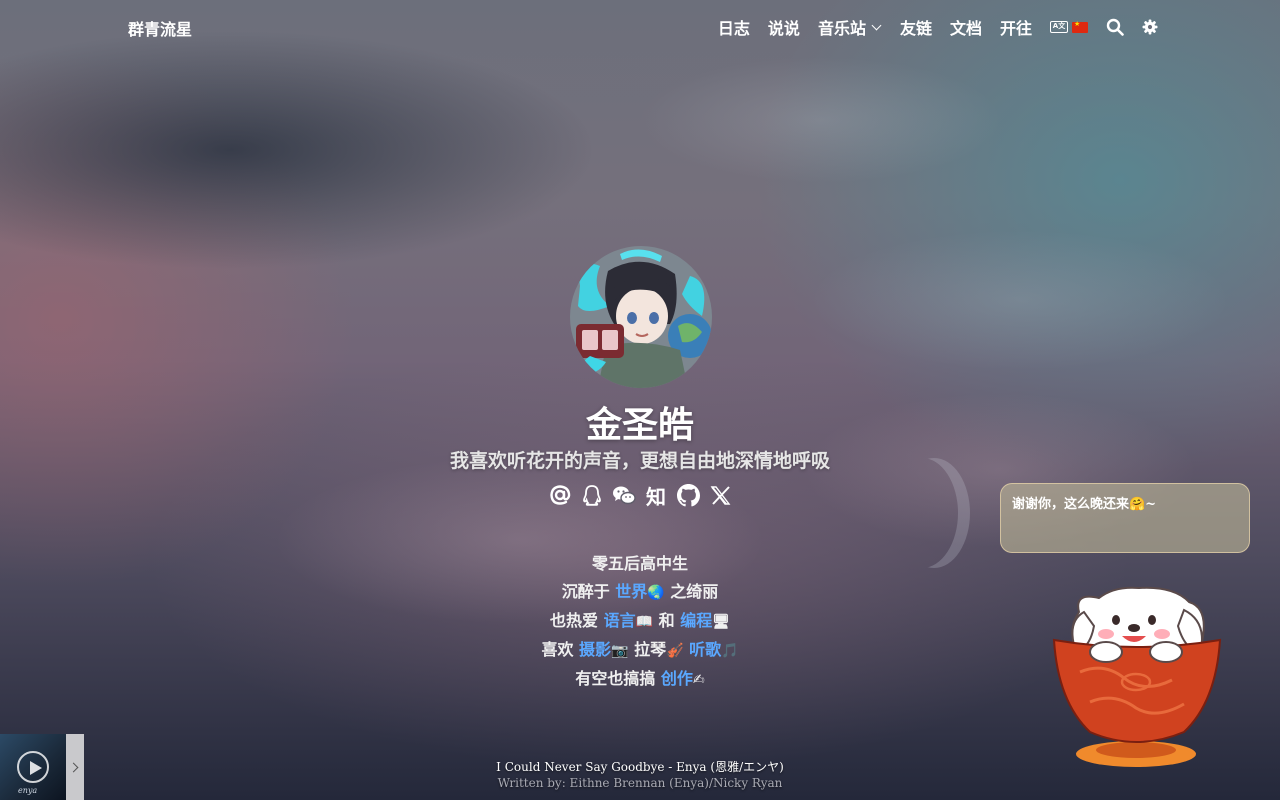 Image resolution: width=1280 pixels, height=800 pixels. Describe the element at coordinates (647, 649) in the screenshot. I see `bio-text: 拉琴` at that location.